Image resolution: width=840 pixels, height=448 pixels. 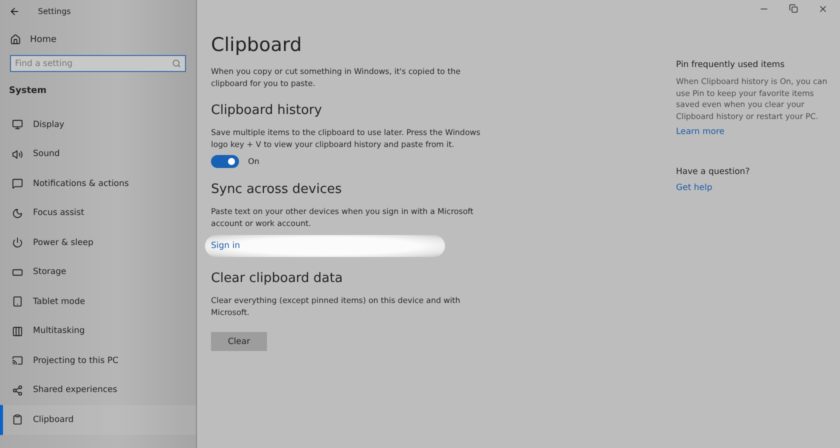 I want to click on sidebar-item: Tablet mode, so click(x=98, y=301).